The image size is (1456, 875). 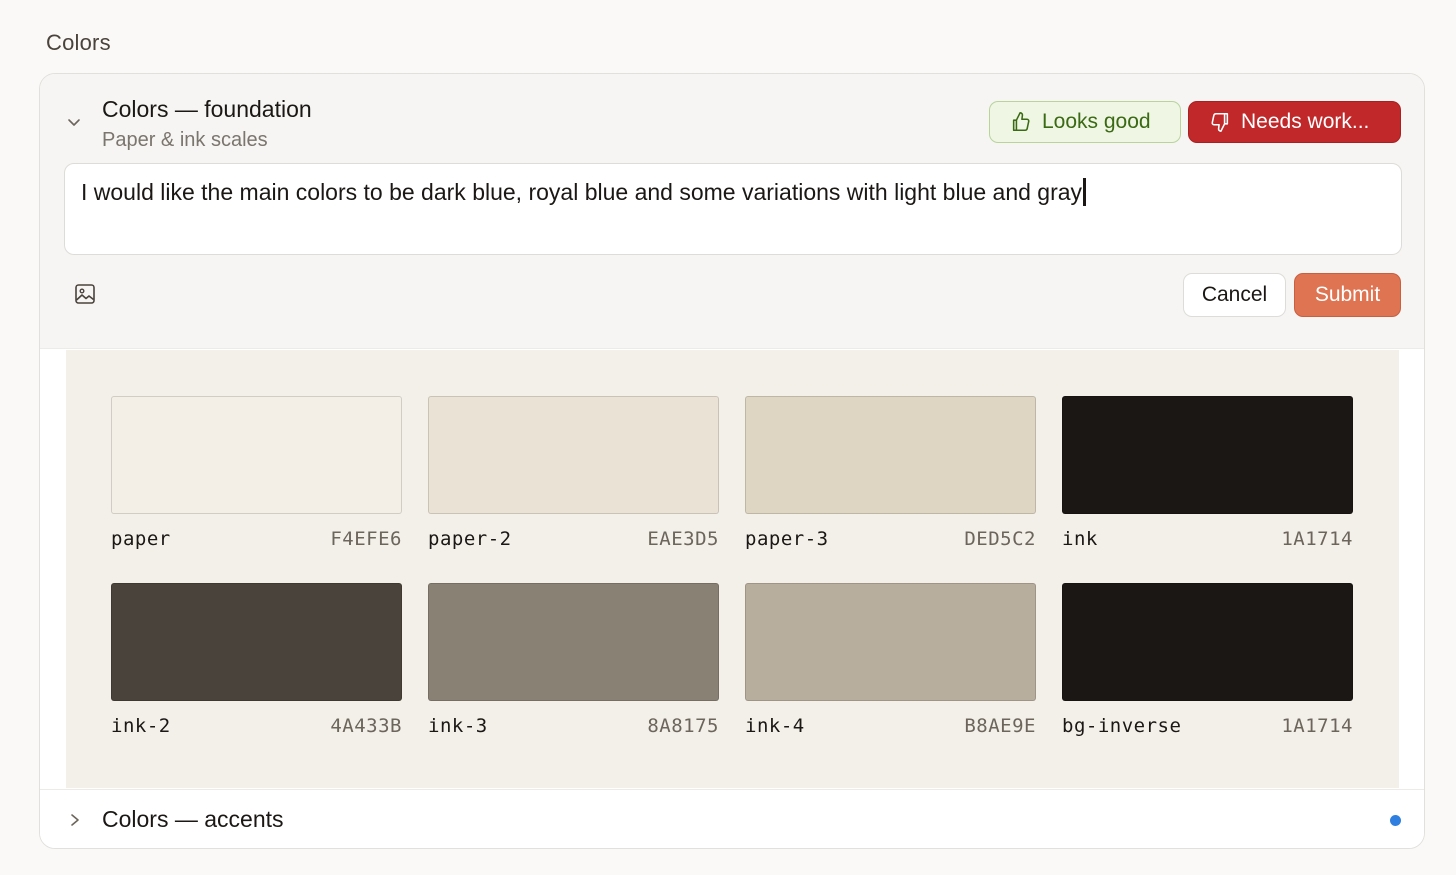 What do you see at coordinates (75, 820) in the screenshot?
I see `chevron-right-icon` at bounding box center [75, 820].